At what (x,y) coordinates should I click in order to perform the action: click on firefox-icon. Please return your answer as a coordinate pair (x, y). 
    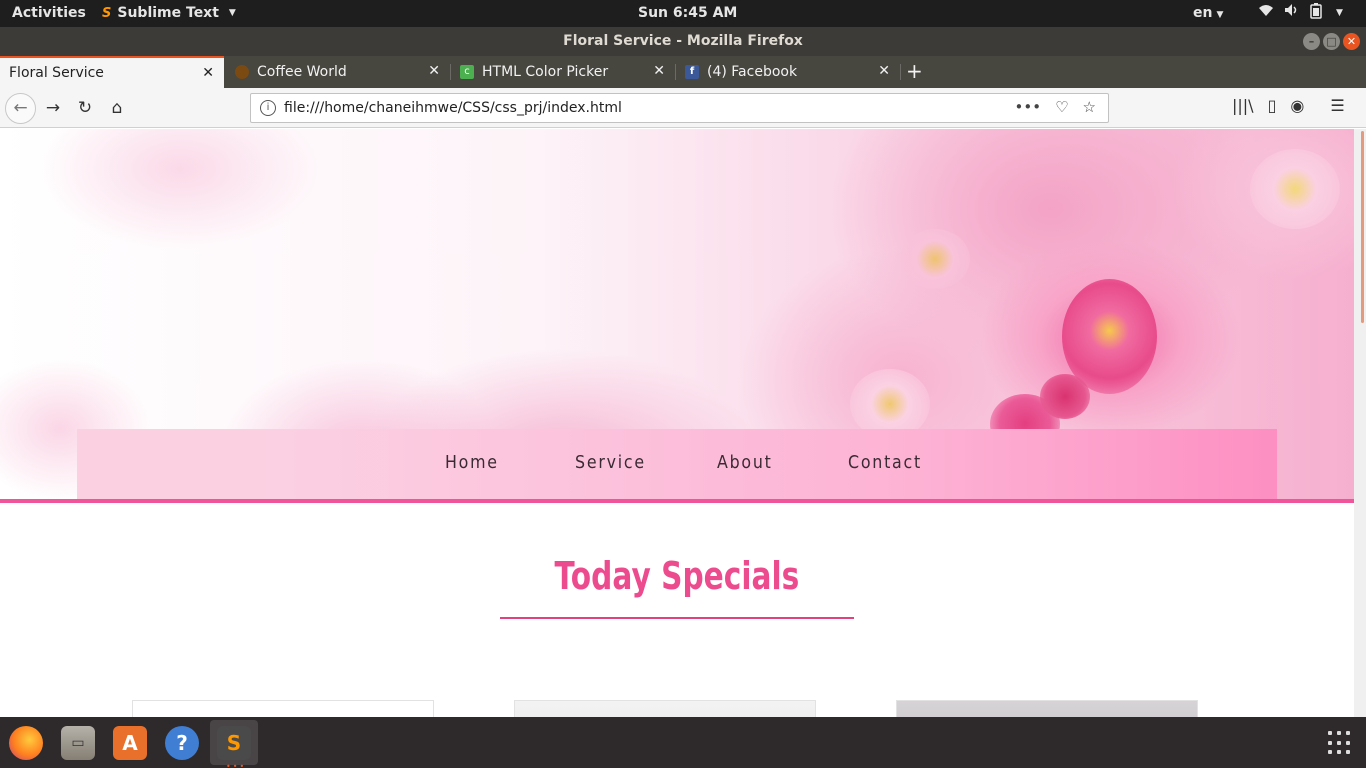
    Looking at the image, I should click on (26, 743).